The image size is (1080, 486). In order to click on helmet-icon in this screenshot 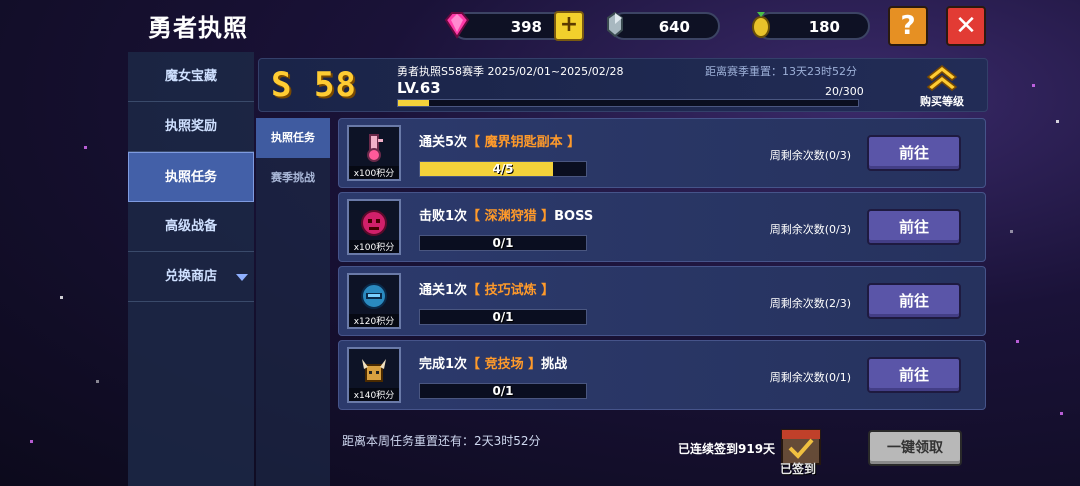, I will do `click(374, 296)`.